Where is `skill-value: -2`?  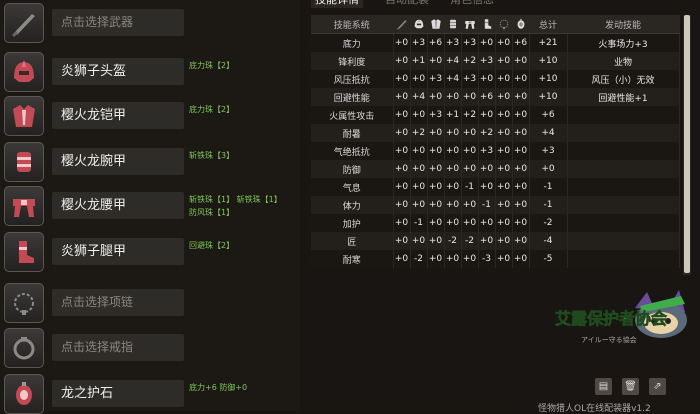 skill-value: -2 is located at coordinates (470, 241).